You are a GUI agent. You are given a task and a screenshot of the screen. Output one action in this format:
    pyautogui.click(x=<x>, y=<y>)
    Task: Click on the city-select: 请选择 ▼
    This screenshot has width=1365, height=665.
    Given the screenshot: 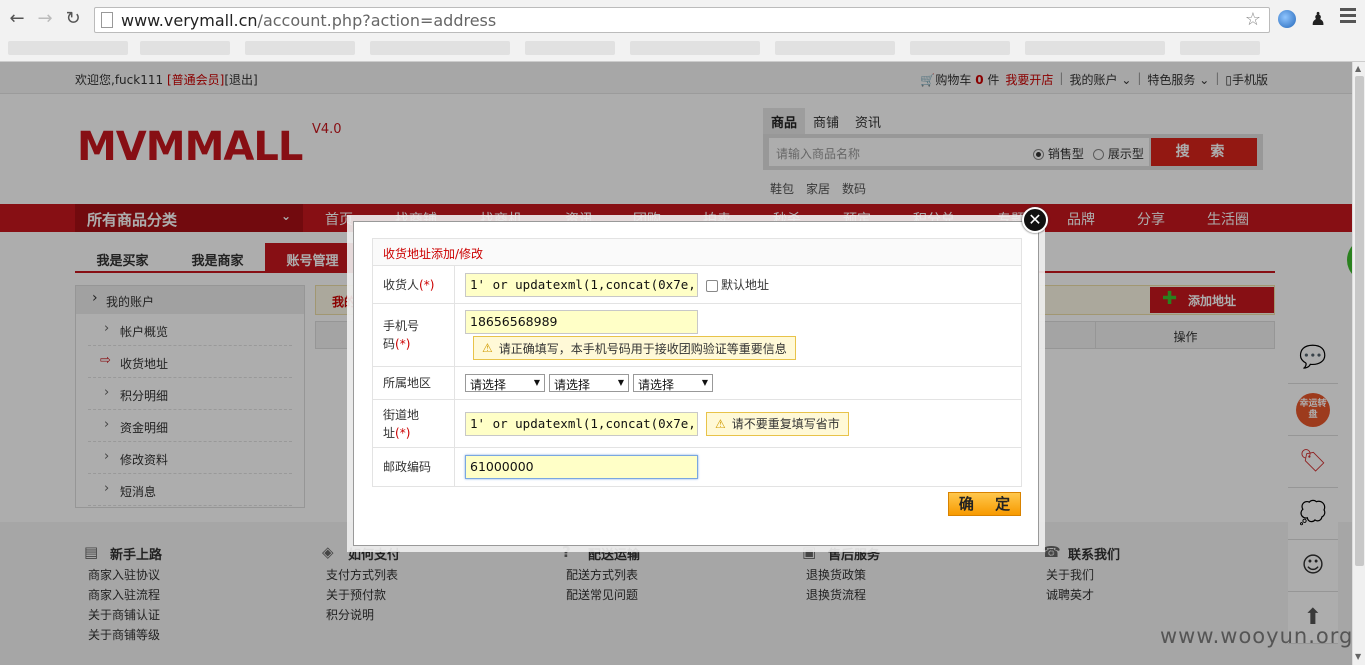 What is the action you would take?
    pyautogui.click(x=589, y=383)
    